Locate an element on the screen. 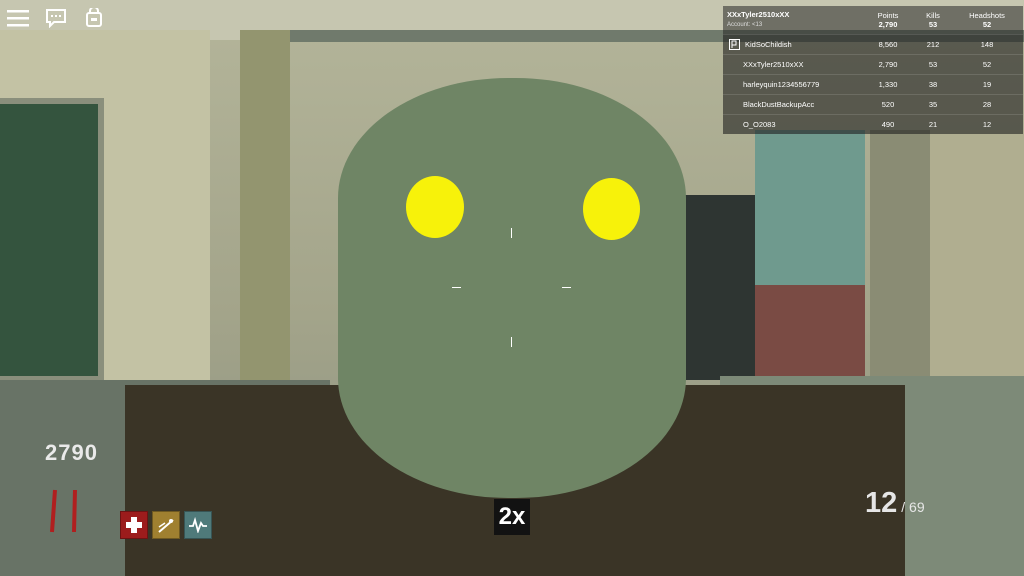  right-wall-red is located at coordinates (810, 332).